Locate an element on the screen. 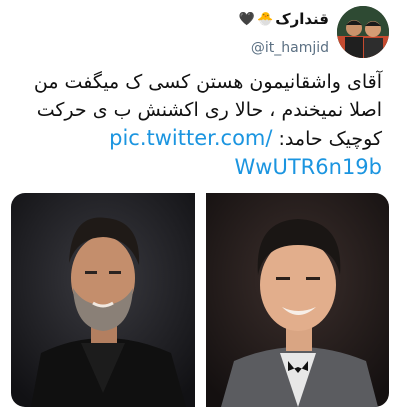 The width and height of the screenshot is (400, 415). tweet-line-1: آقای واشقانیمون هستن کسی ک میگفت من is located at coordinates (207, 82).